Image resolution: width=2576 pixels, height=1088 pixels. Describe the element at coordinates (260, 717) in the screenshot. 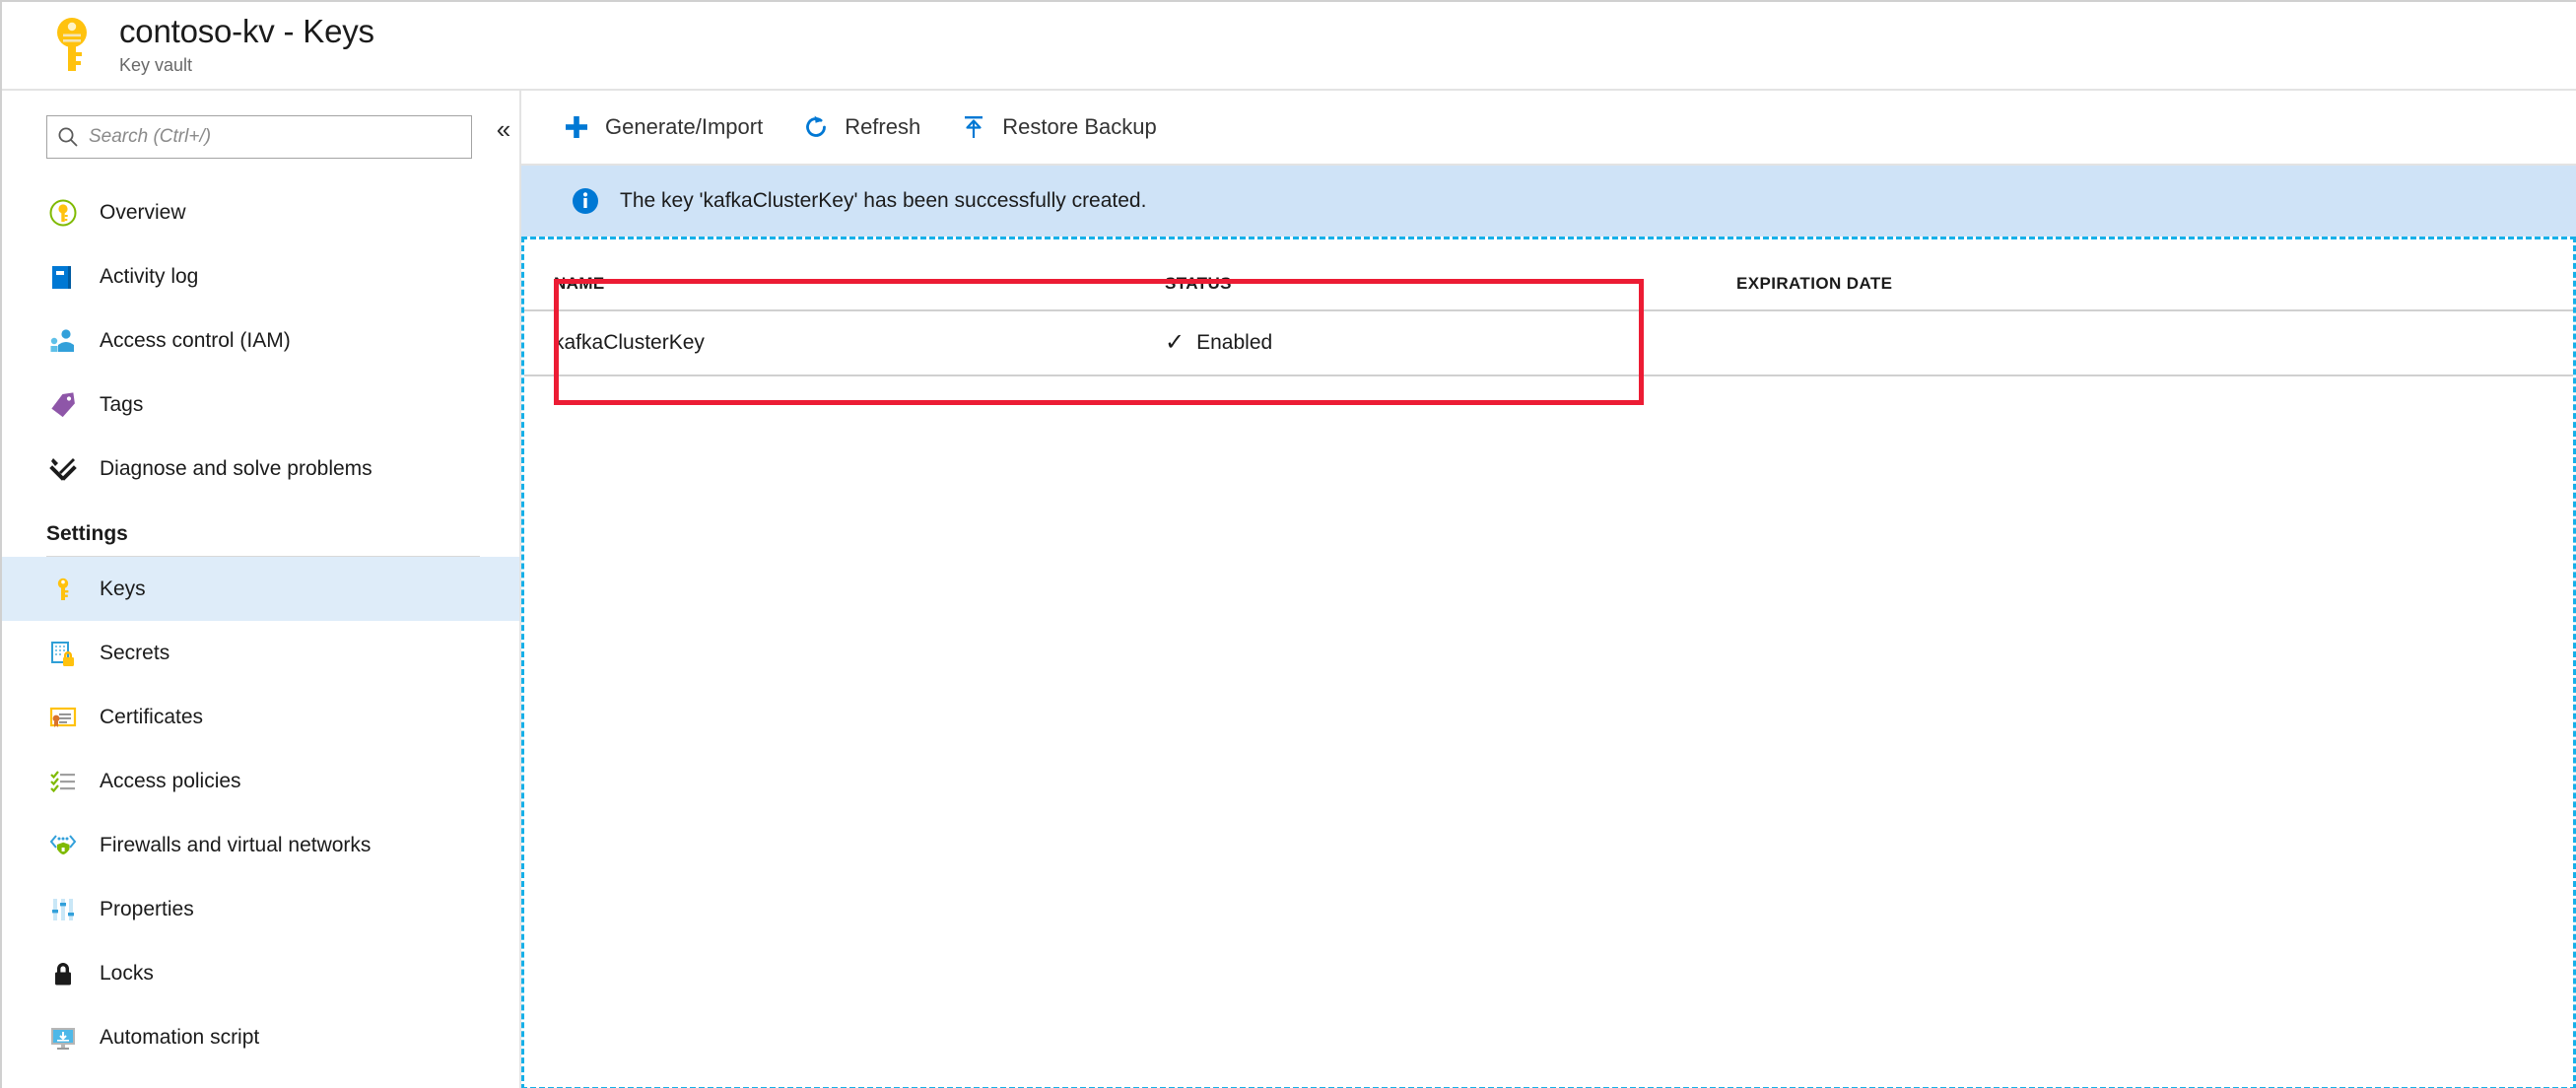

I see `sidebar-item-certificates: Certificates` at that location.